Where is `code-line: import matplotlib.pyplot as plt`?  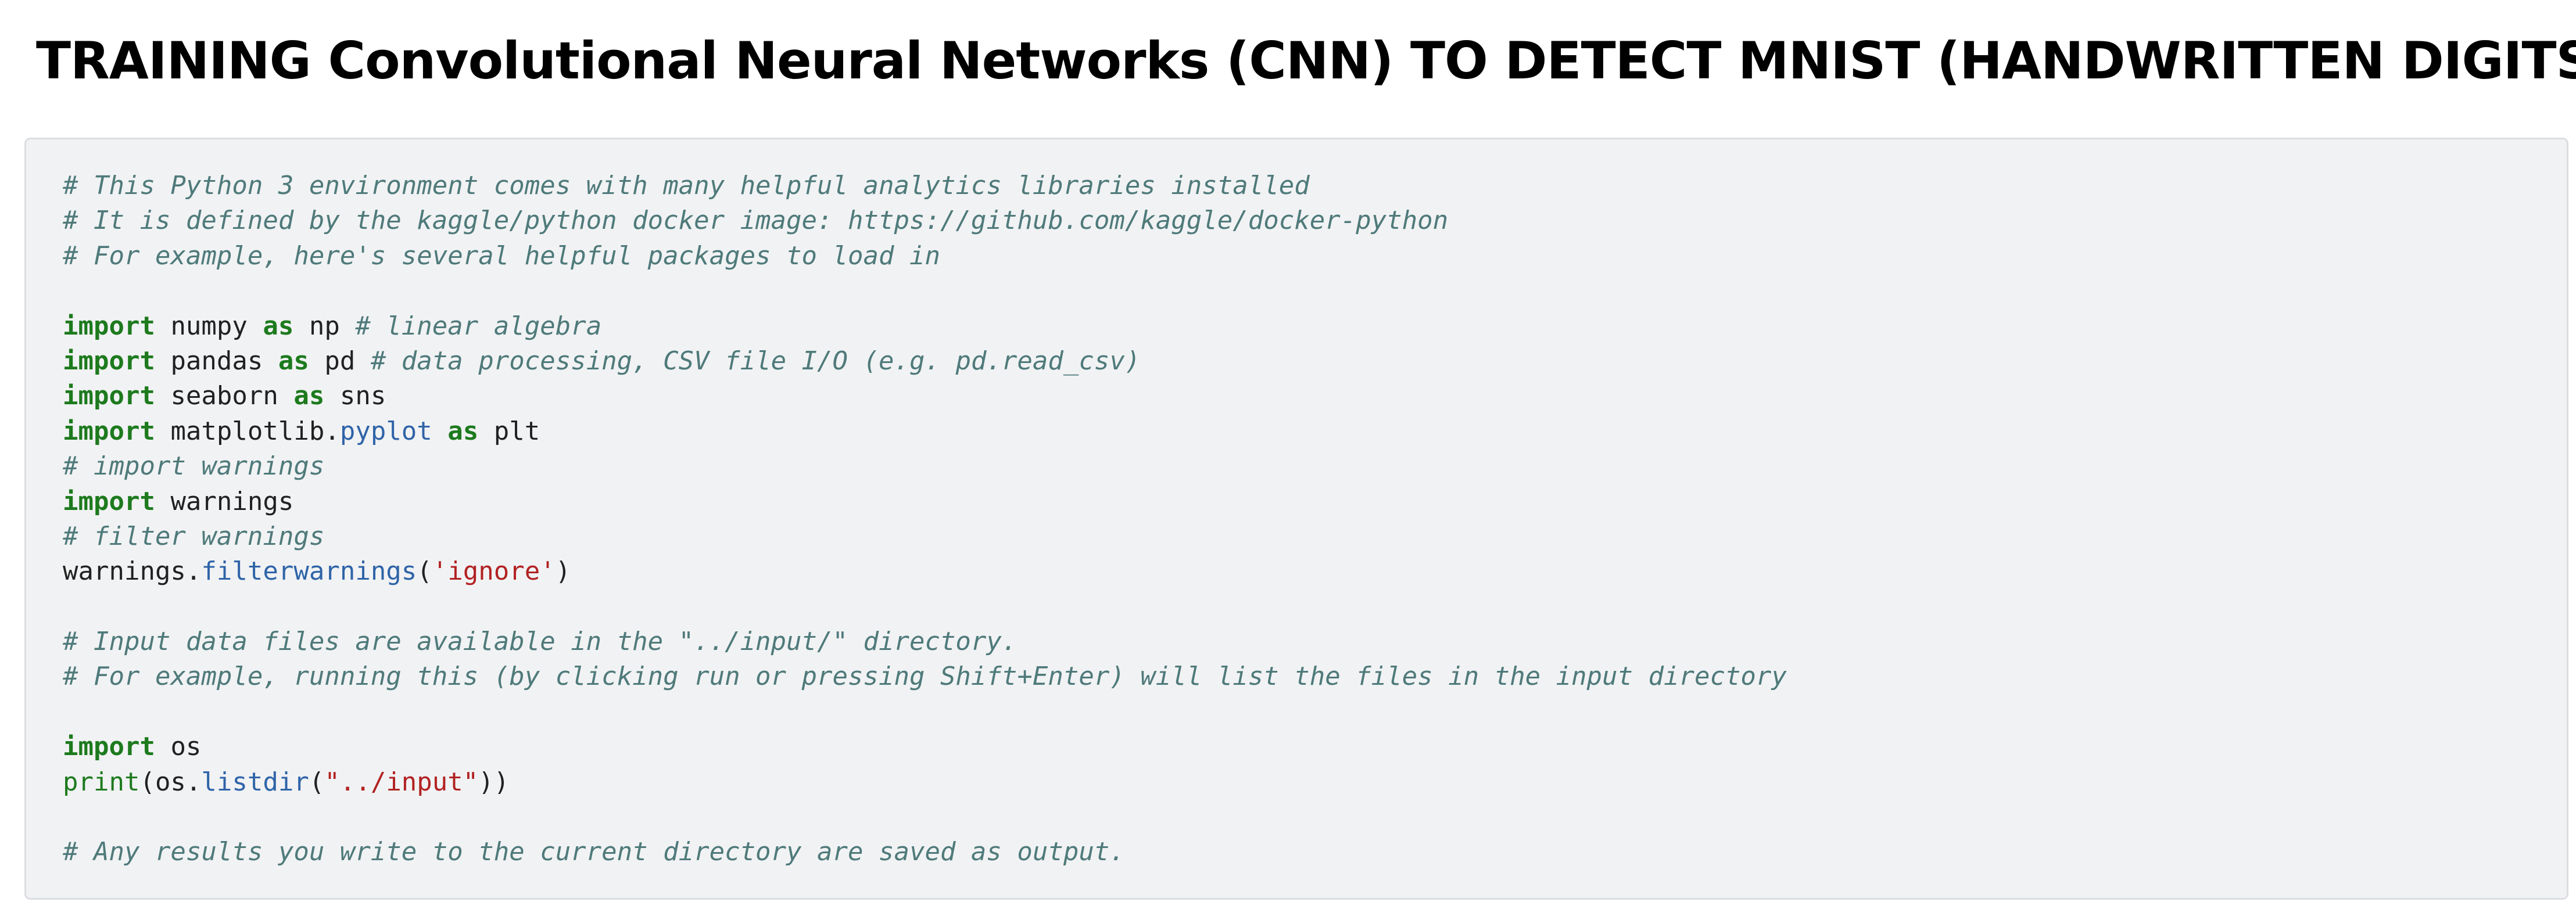
code-line: import matplotlib.pyplot as plt is located at coordinates (925, 431).